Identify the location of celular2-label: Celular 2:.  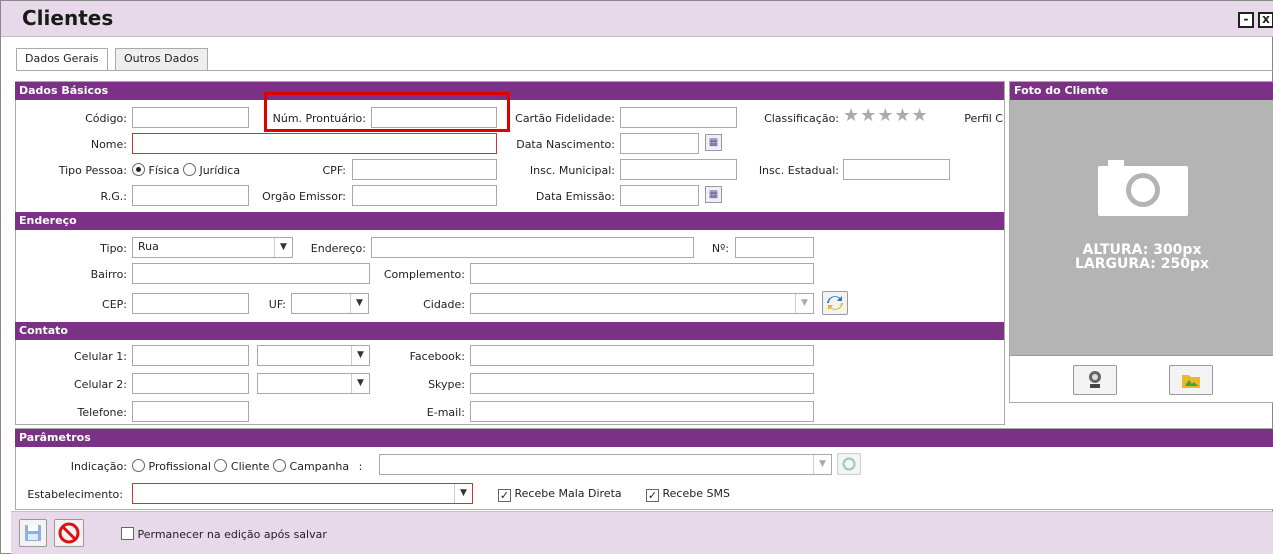
(100, 384).